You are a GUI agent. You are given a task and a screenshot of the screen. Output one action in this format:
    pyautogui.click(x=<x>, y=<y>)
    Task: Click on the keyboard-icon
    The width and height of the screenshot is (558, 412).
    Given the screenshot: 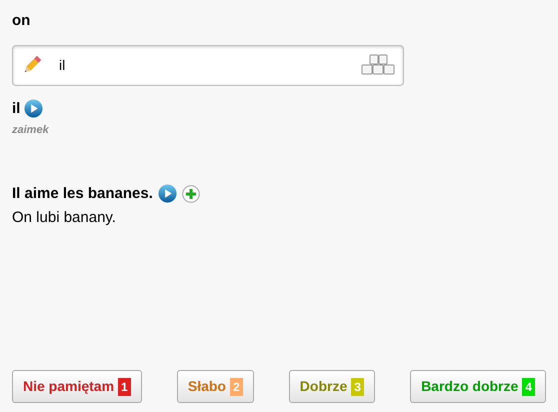 What is the action you would take?
    pyautogui.click(x=378, y=65)
    